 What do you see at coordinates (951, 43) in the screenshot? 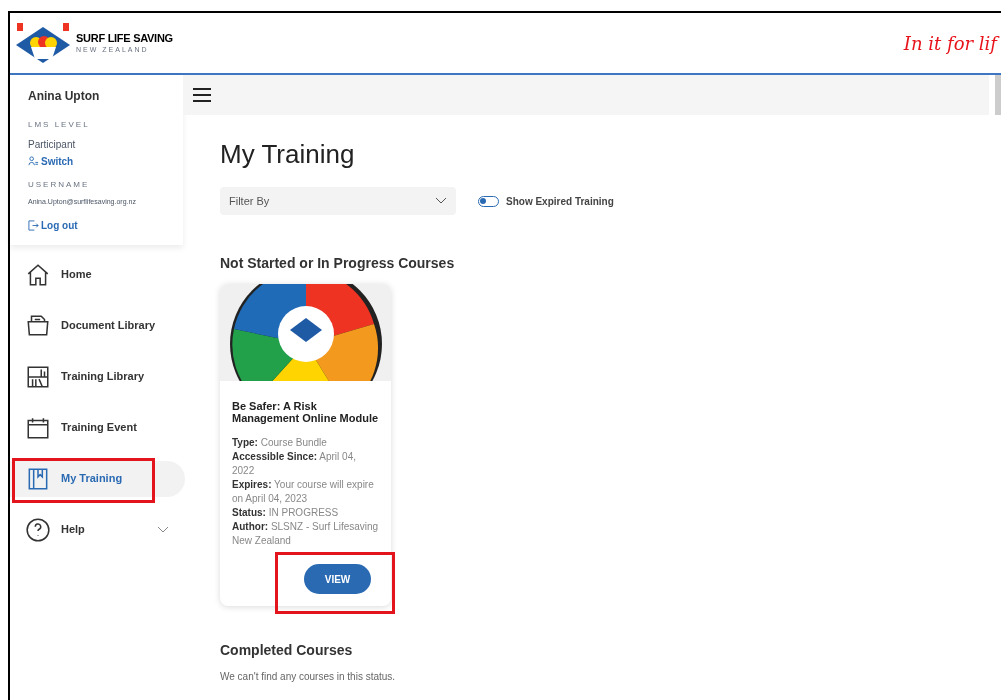
I see `tagline: In it for lif` at bounding box center [951, 43].